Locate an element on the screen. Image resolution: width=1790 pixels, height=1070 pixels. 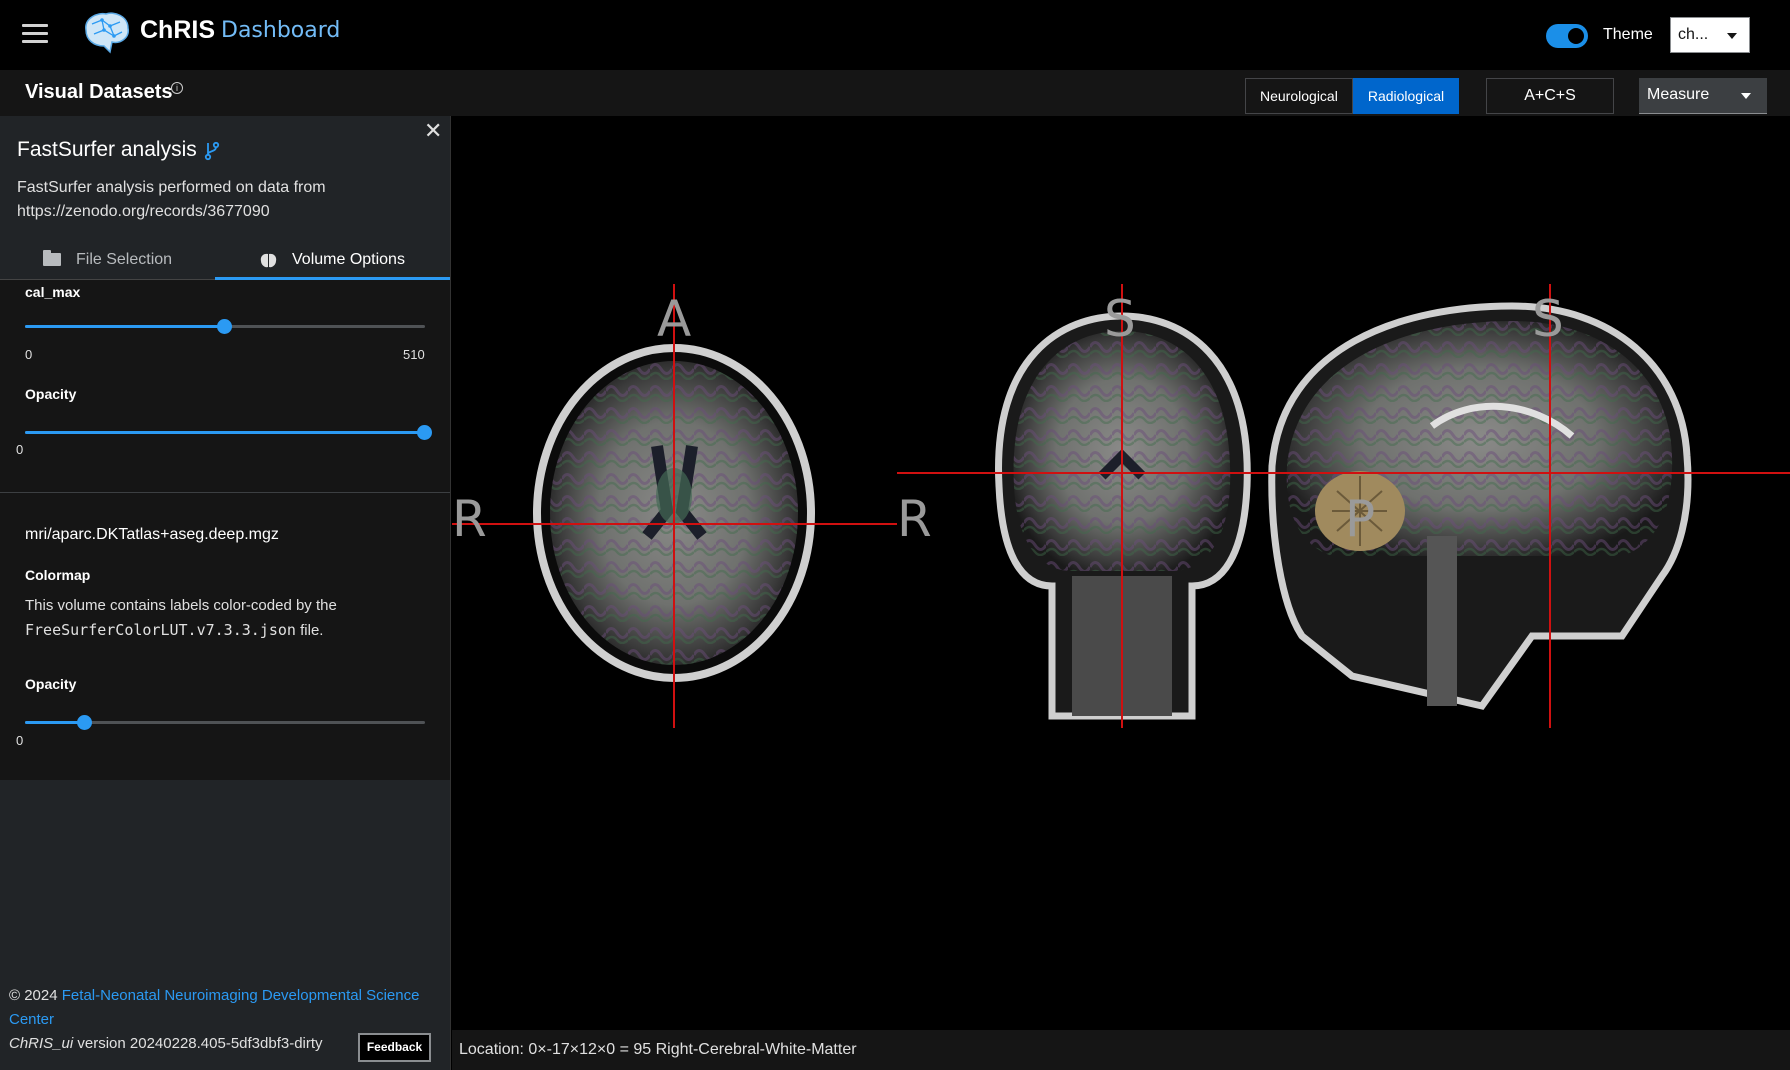
sagittal-left-label: P is located at coordinates (1360, 519).